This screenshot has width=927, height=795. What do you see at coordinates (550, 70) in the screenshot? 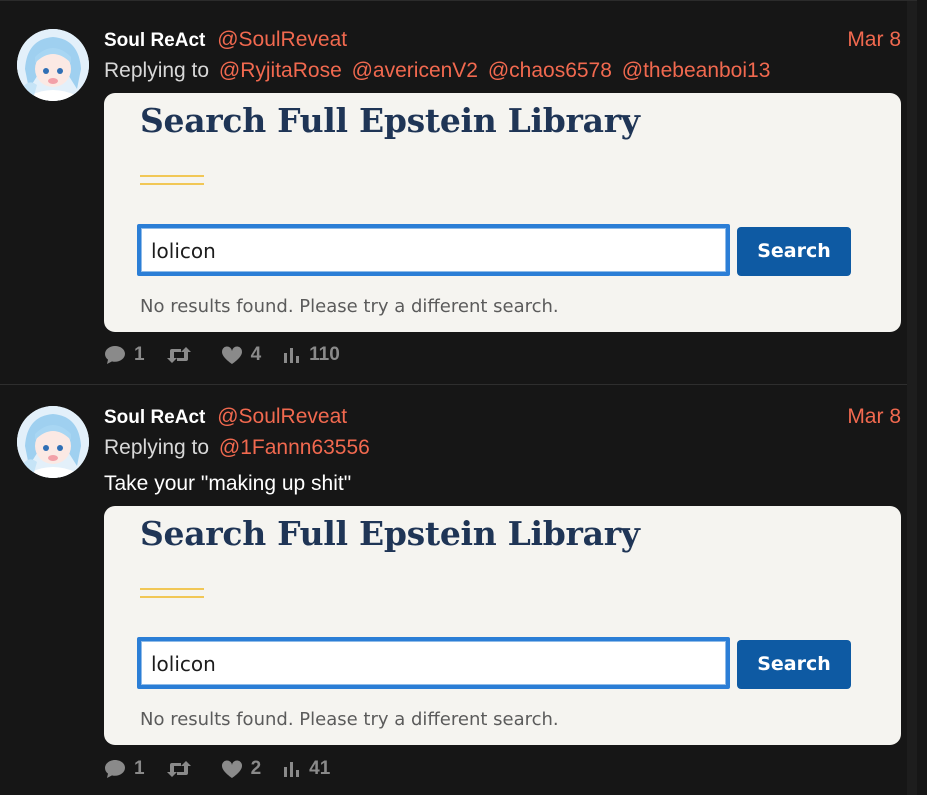
I see `mention-link: @chaos6578` at bounding box center [550, 70].